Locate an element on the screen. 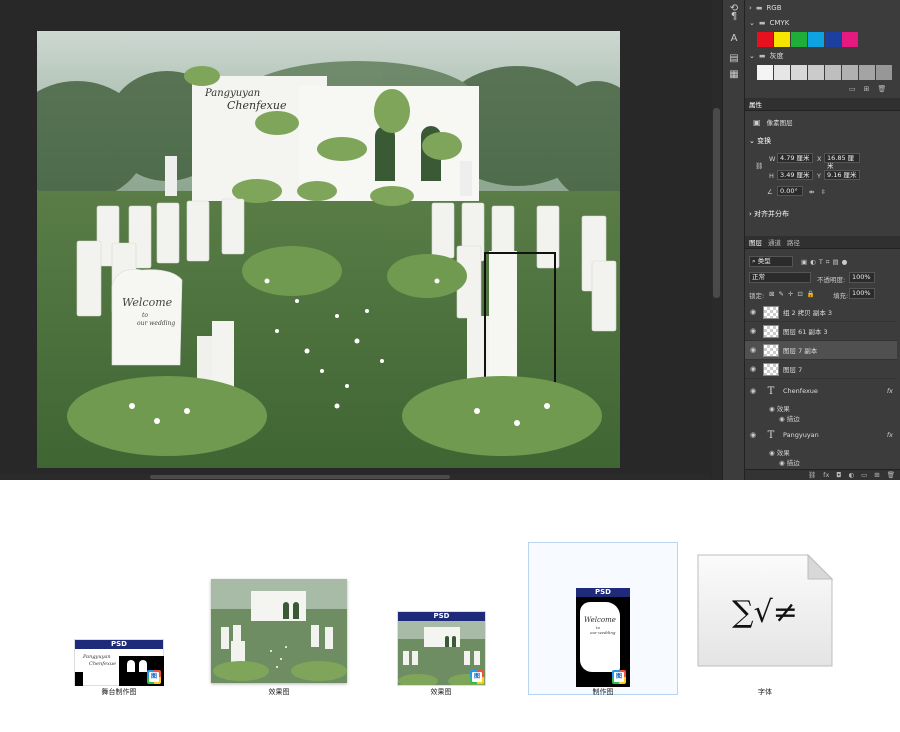 The height and width of the screenshot is (732, 900). swatch-footer-buttons: ▭ ⊞ 🗑 is located at coordinates (867, 89).